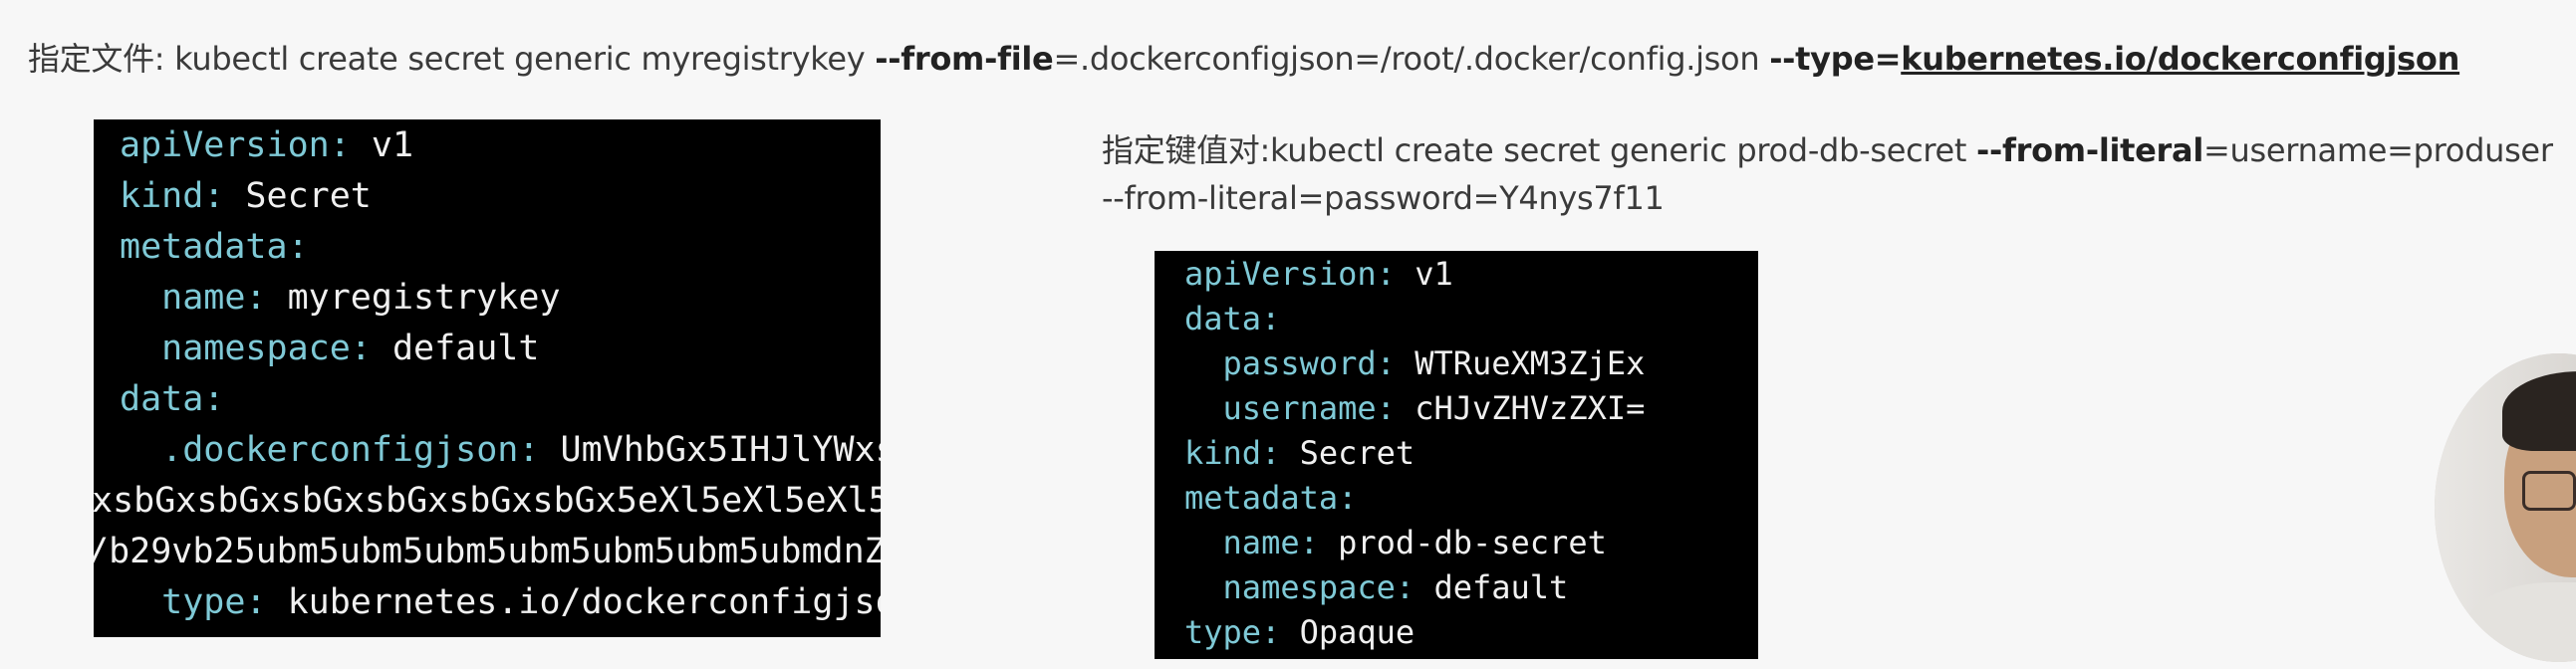 The width and height of the screenshot is (2576, 669). Describe the element at coordinates (2090, 150) in the screenshot. I see `from-literal-flag: --from-literal` at that location.